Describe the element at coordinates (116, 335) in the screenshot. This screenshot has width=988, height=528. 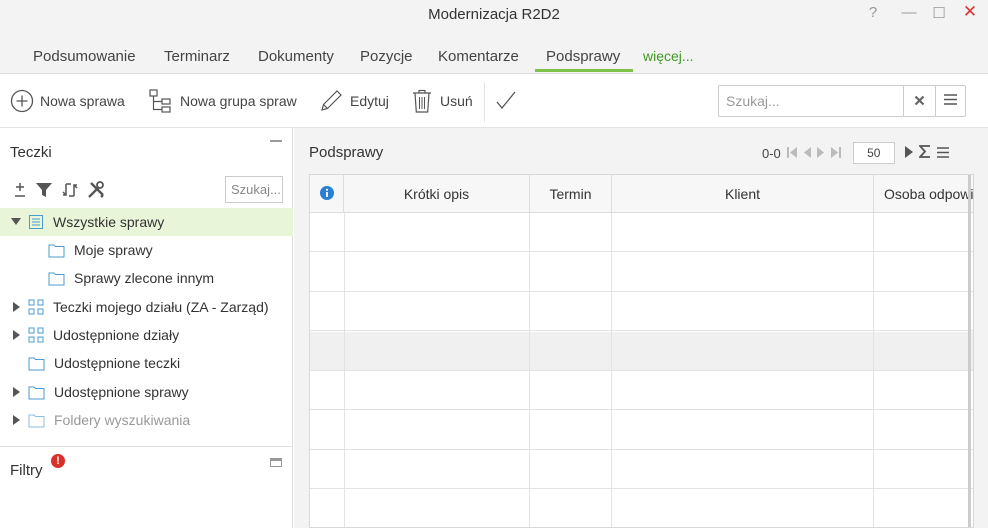
I see `tree-item-label: Udostępnione działy` at that location.